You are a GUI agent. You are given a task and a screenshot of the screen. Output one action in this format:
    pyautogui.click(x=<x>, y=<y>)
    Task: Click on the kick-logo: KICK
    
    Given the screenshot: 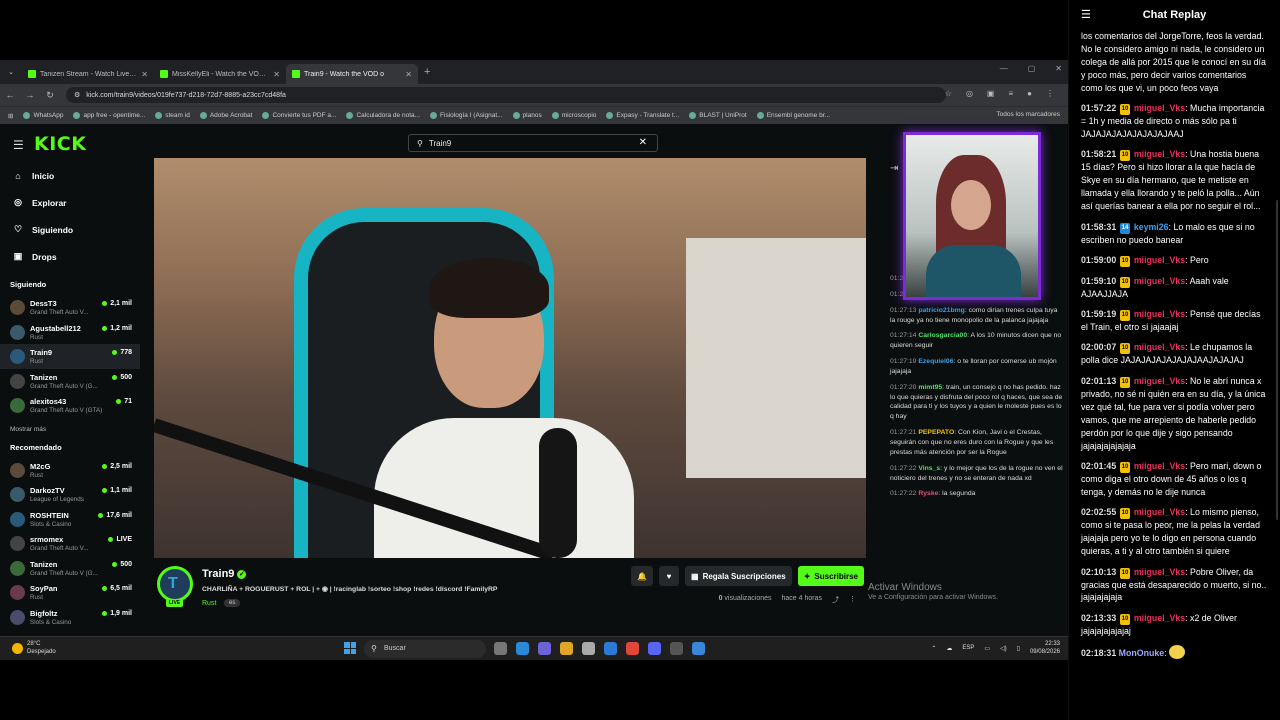 What is the action you would take?
    pyautogui.click(x=60, y=144)
    